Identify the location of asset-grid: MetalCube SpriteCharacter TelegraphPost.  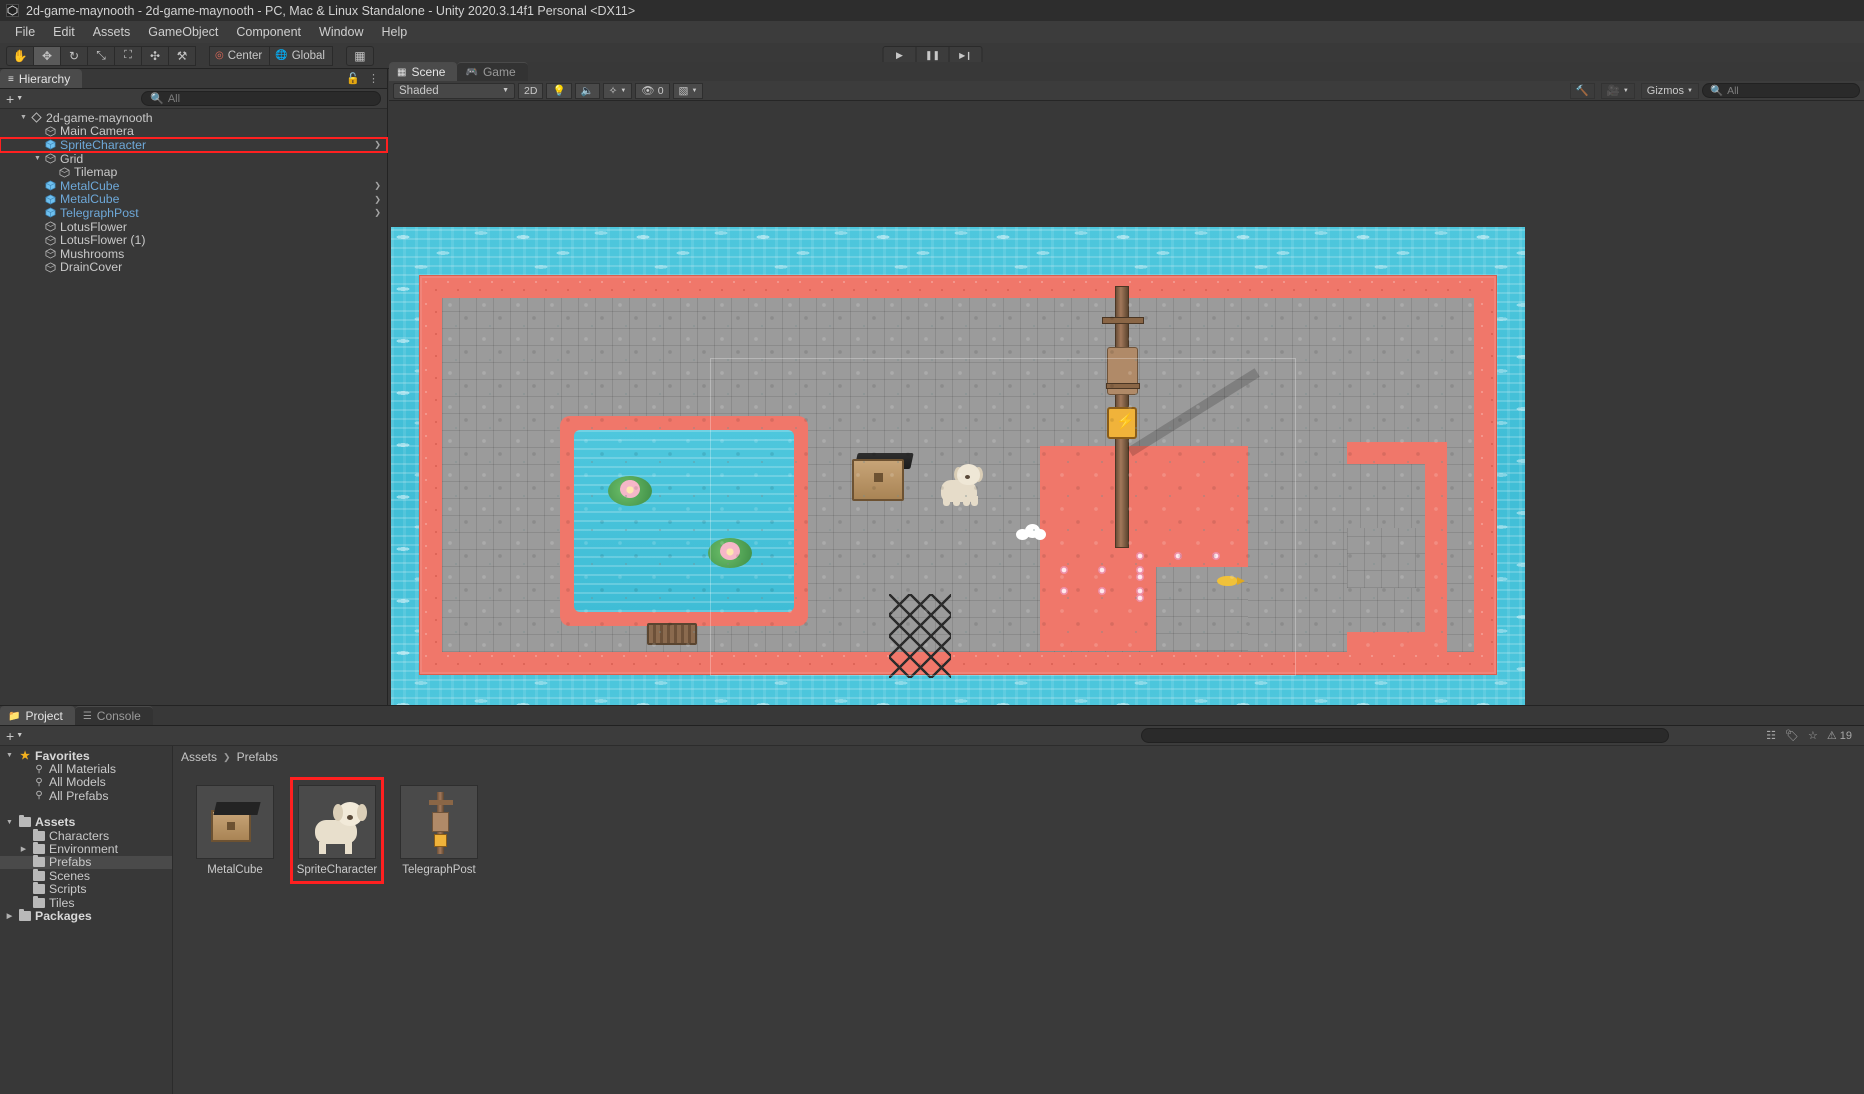
(1018, 826).